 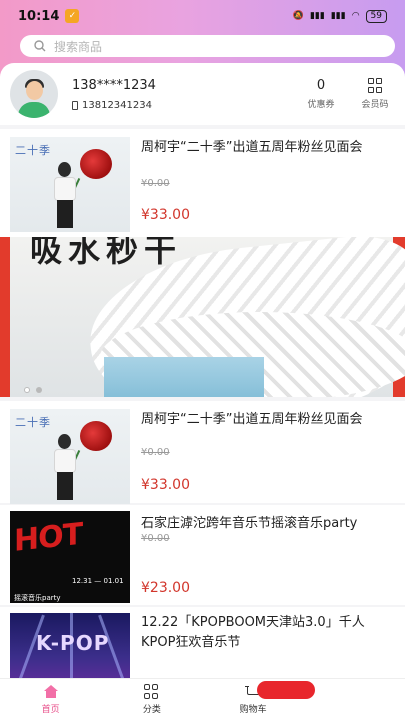 What do you see at coordinates (50, 699) in the screenshot?
I see `tab-home: 首页` at bounding box center [50, 699].